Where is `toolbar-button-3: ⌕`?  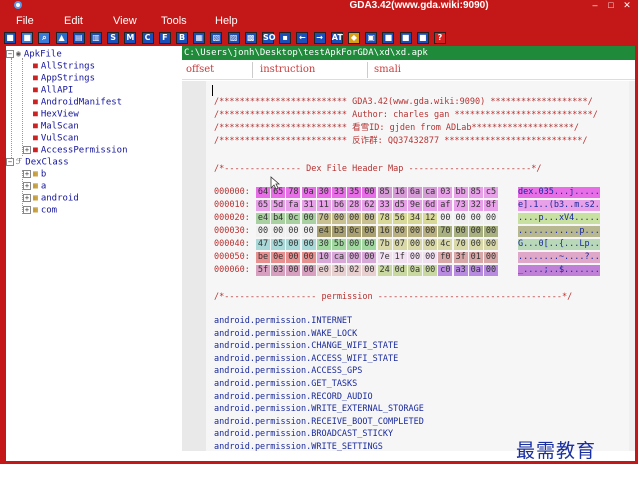 toolbar-button-3: ⌕ is located at coordinates (44, 38).